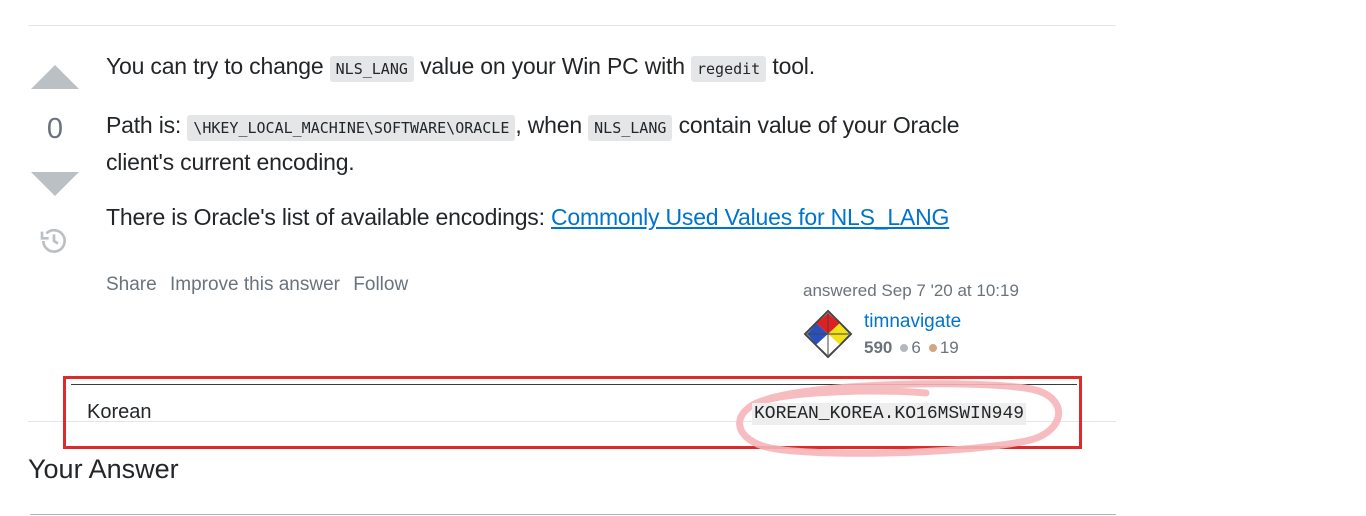 The width and height of the screenshot is (1366, 516). Describe the element at coordinates (103, 469) in the screenshot. I see `your-answer-heading: Your Answer` at that location.